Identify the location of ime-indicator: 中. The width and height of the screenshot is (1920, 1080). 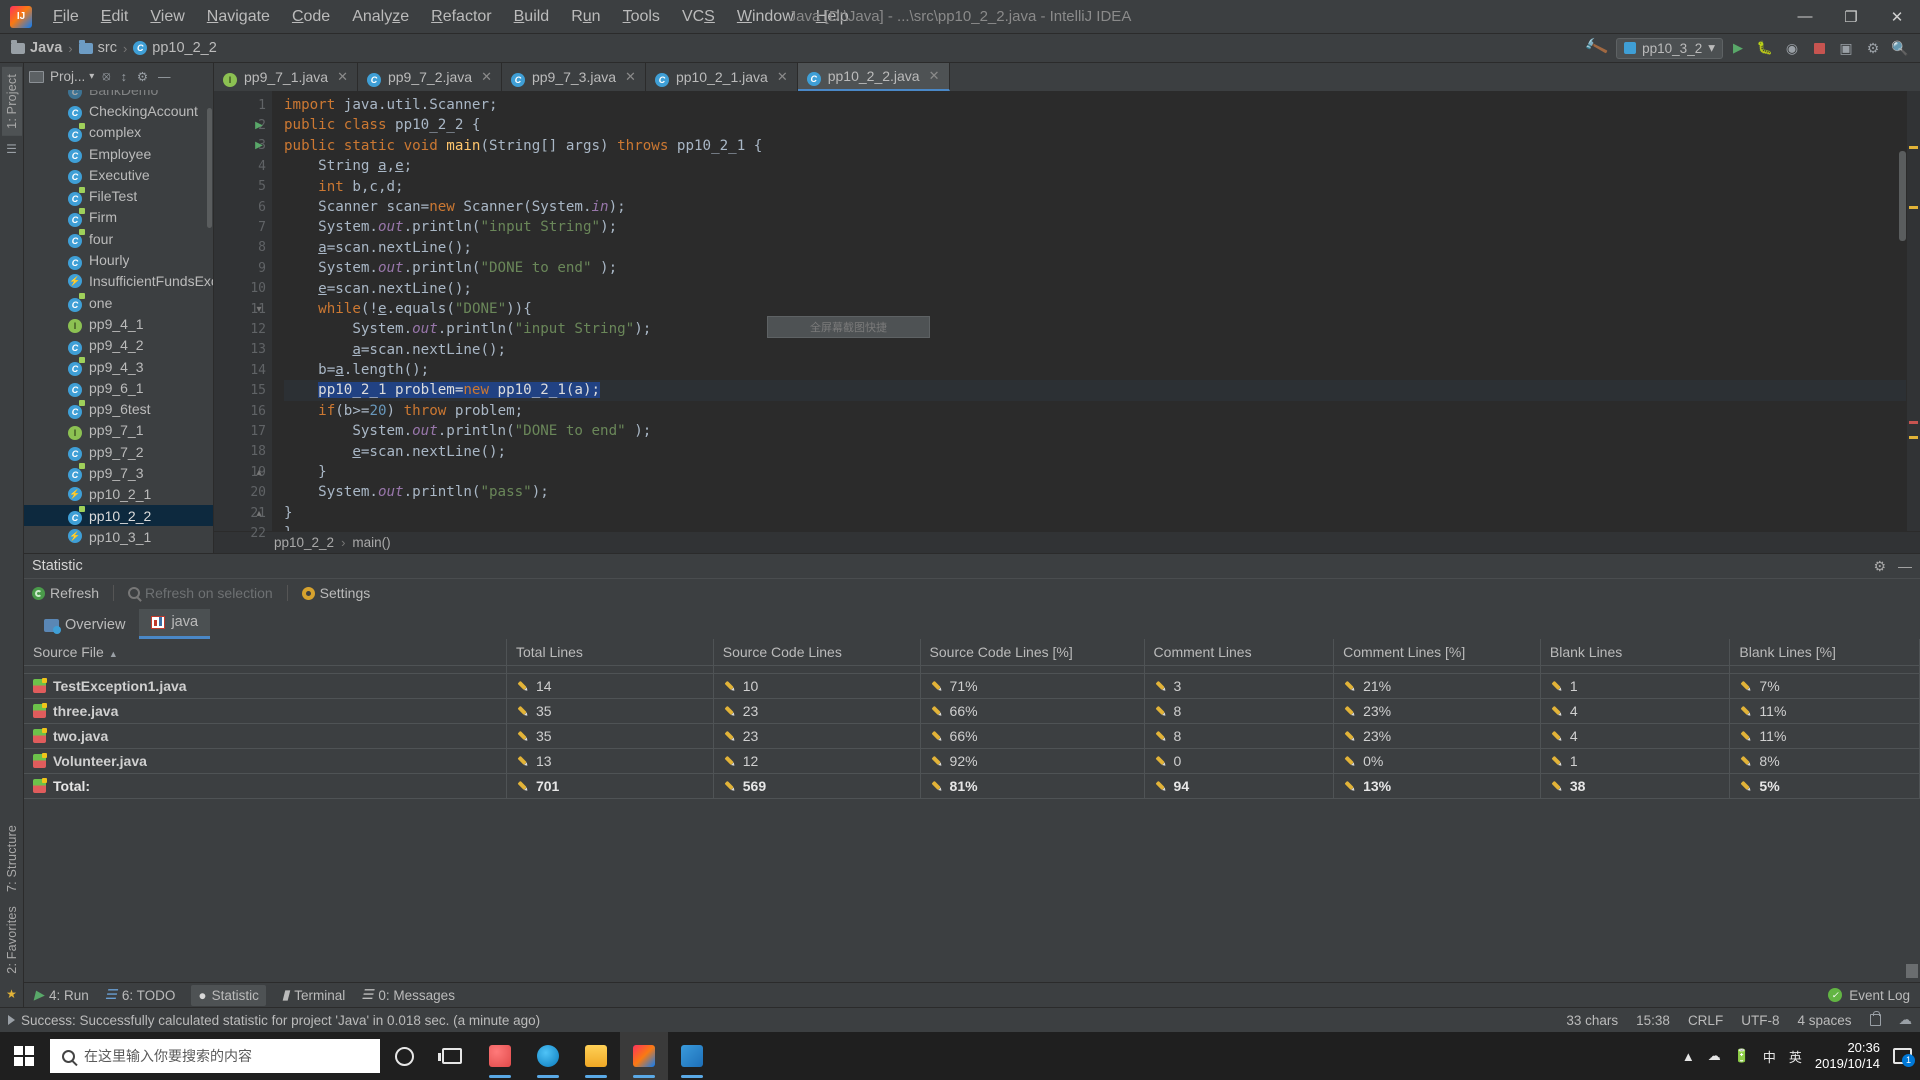
(1769, 1056).